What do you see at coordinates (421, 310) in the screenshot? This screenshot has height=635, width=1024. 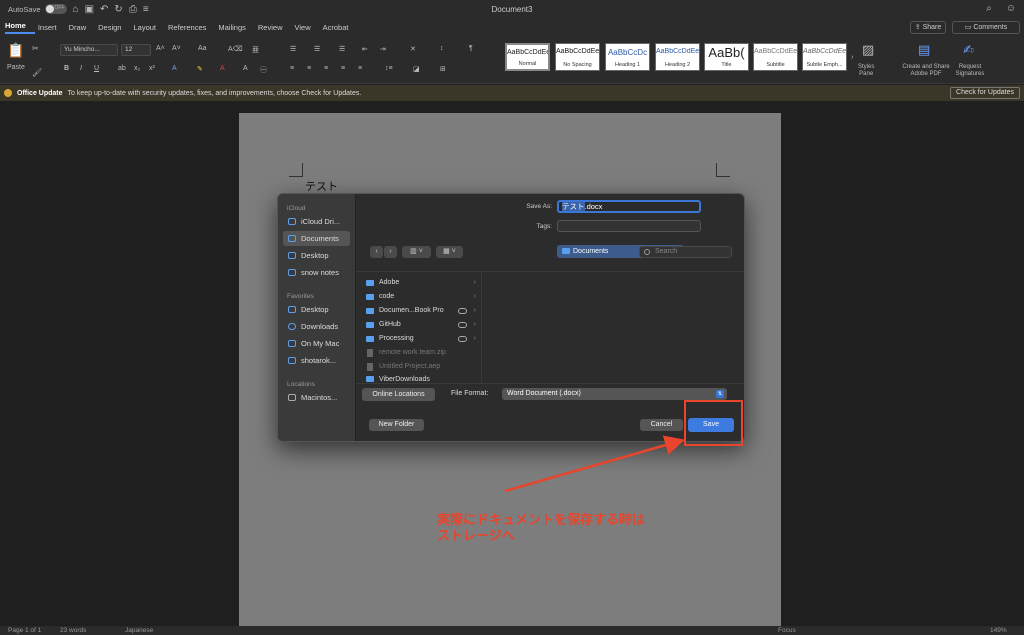 I see `list-item: Documen...Book Pro ›` at bounding box center [421, 310].